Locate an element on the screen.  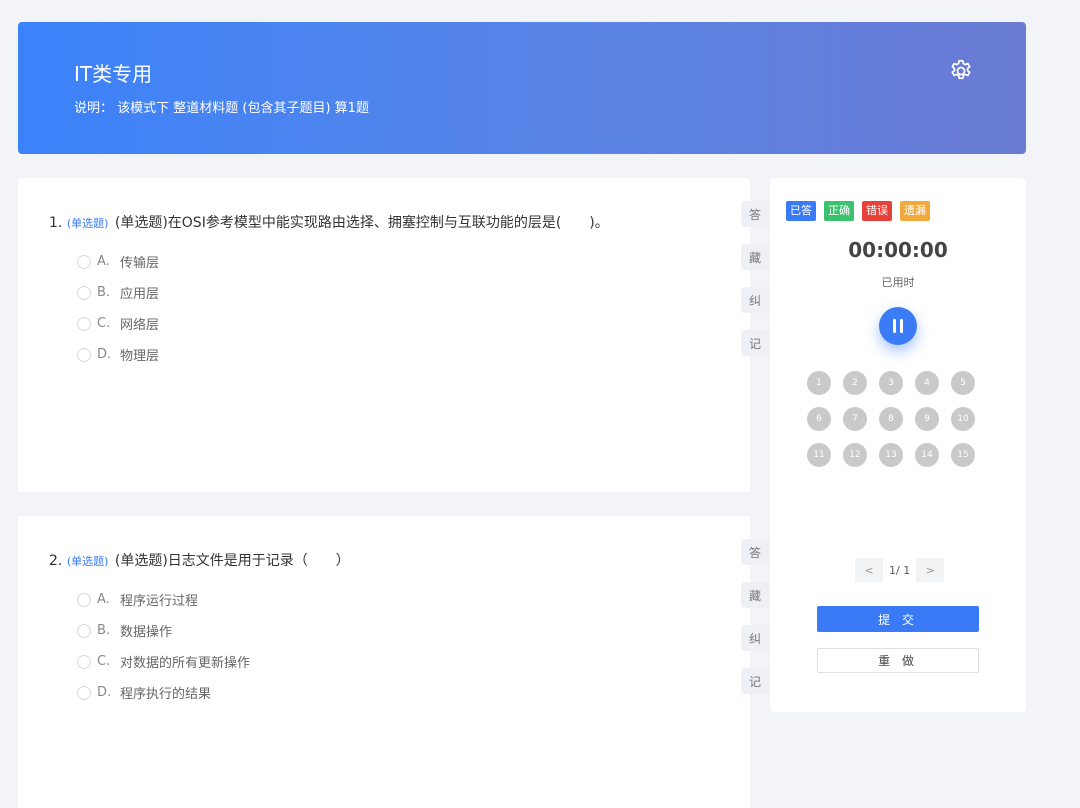
option-b: B. 数据操作 is located at coordinates (163, 630).